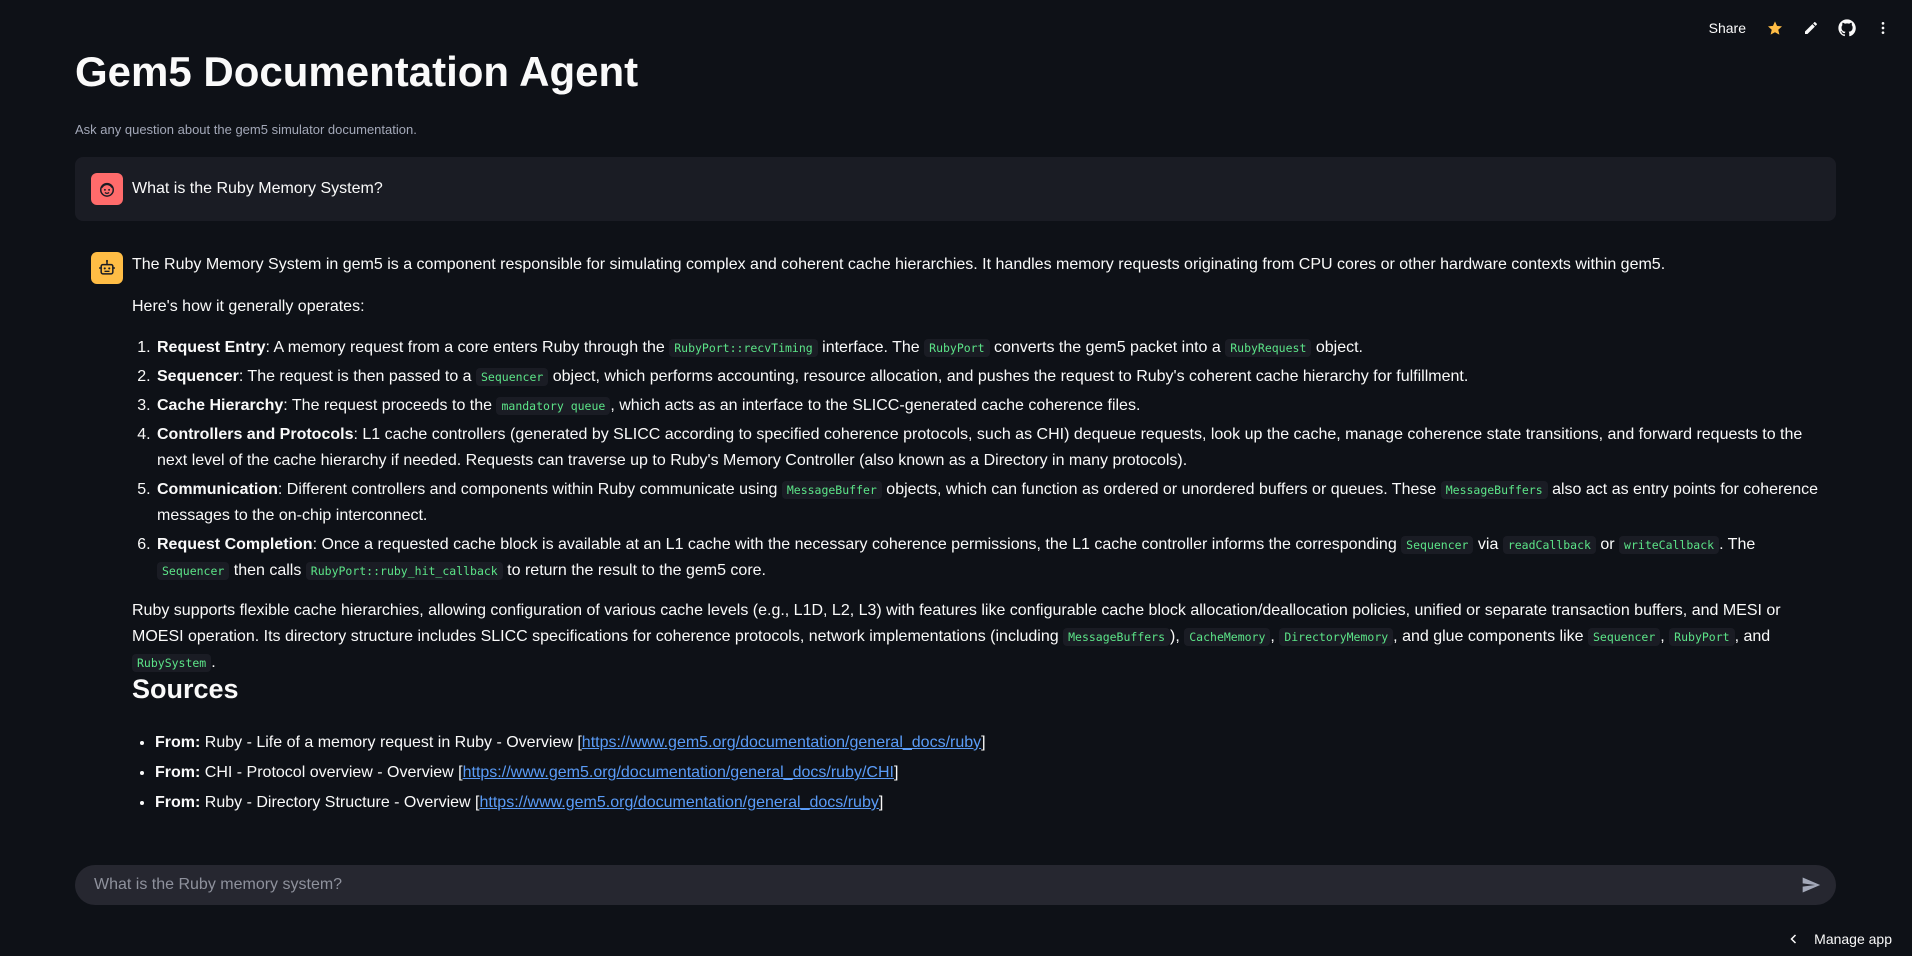 This screenshot has width=1912, height=956. I want to click on manage-app-button: Manage app, so click(1840, 939).